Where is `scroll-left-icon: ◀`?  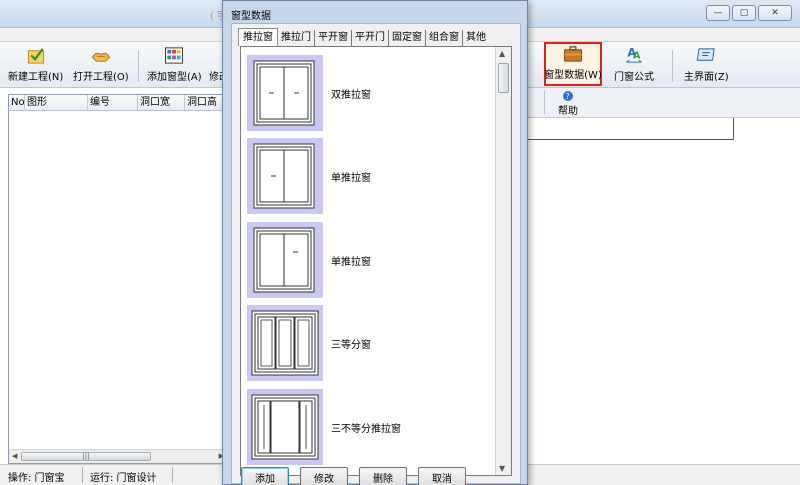
scroll-left-icon: ◀ is located at coordinates (14, 456).